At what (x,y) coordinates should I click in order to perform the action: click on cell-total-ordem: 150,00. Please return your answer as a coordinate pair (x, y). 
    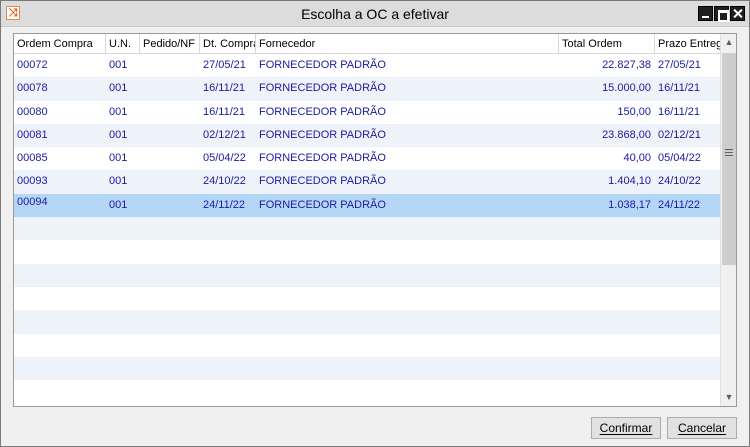
    Looking at the image, I should click on (634, 111).